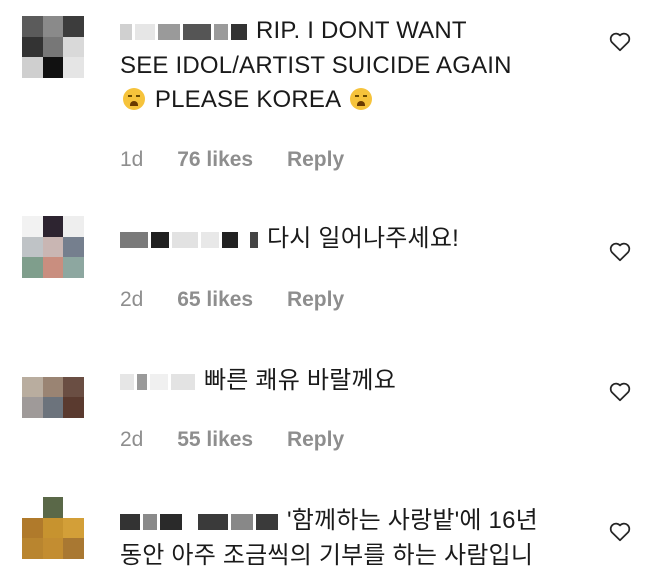 The image size is (646, 584). I want to click on comment-text: '함께하는 사랑밭'에 16년 동안 아주 조금씩의 기부를 하는 사람입니, so click(355, 538).